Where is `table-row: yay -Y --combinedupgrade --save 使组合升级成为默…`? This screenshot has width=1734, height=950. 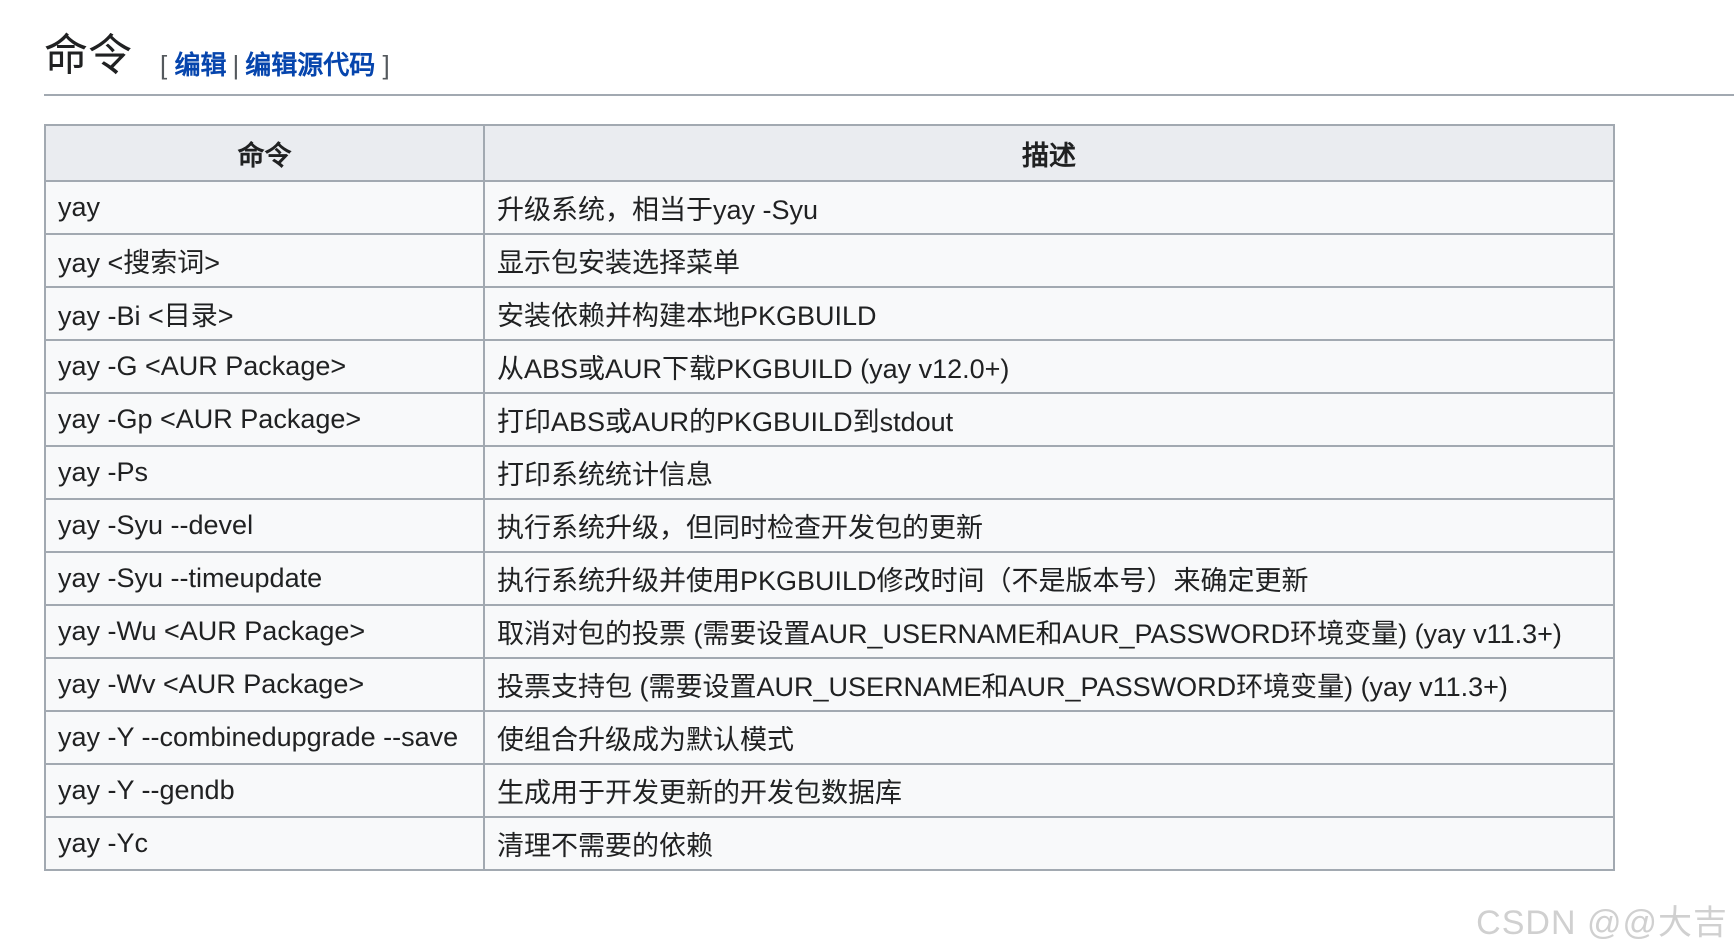 table-row: yay -Y --combinedupgrade --save 使组合升级成为默… is located at coordinates (829, 737).